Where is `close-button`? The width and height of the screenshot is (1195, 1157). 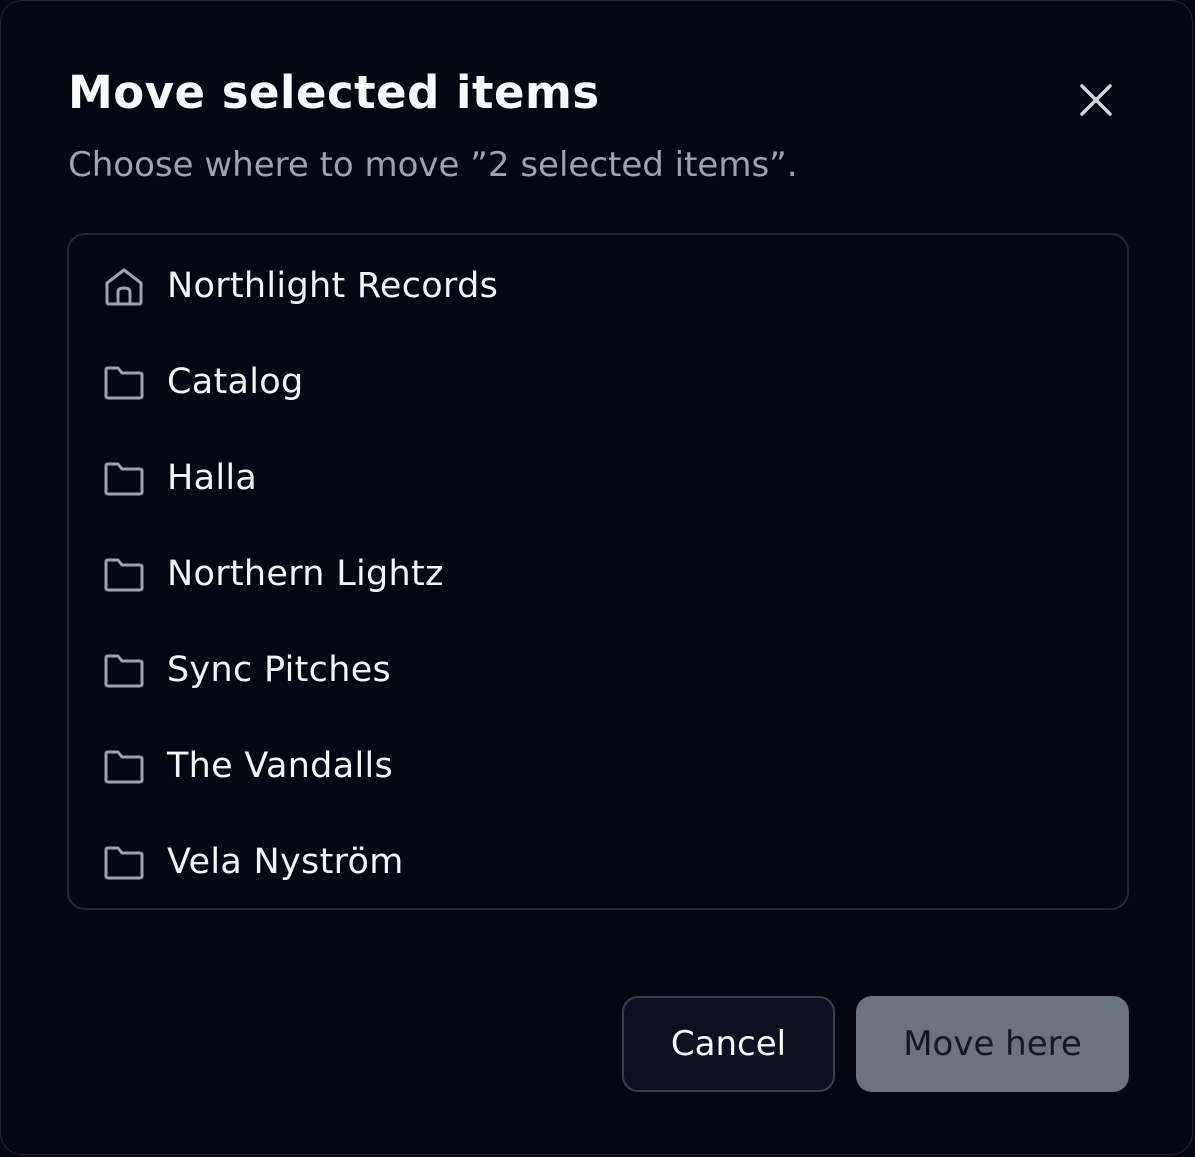 close-button is located at coordinates (1096, 100).